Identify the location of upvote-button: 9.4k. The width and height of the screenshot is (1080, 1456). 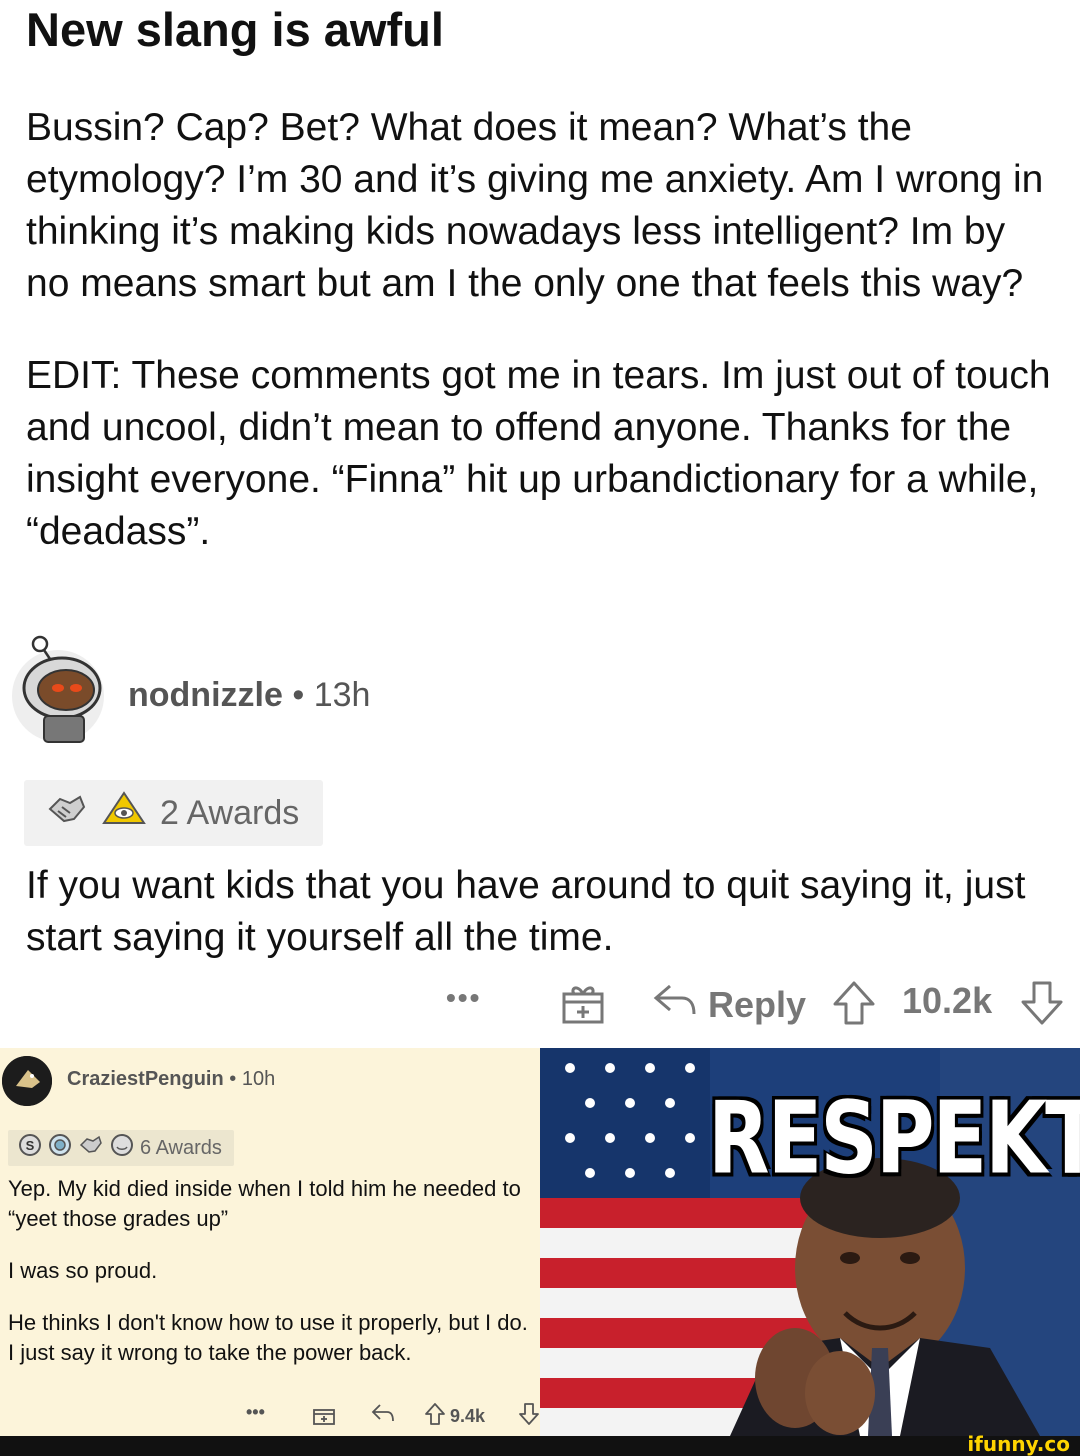
(454, 1416).